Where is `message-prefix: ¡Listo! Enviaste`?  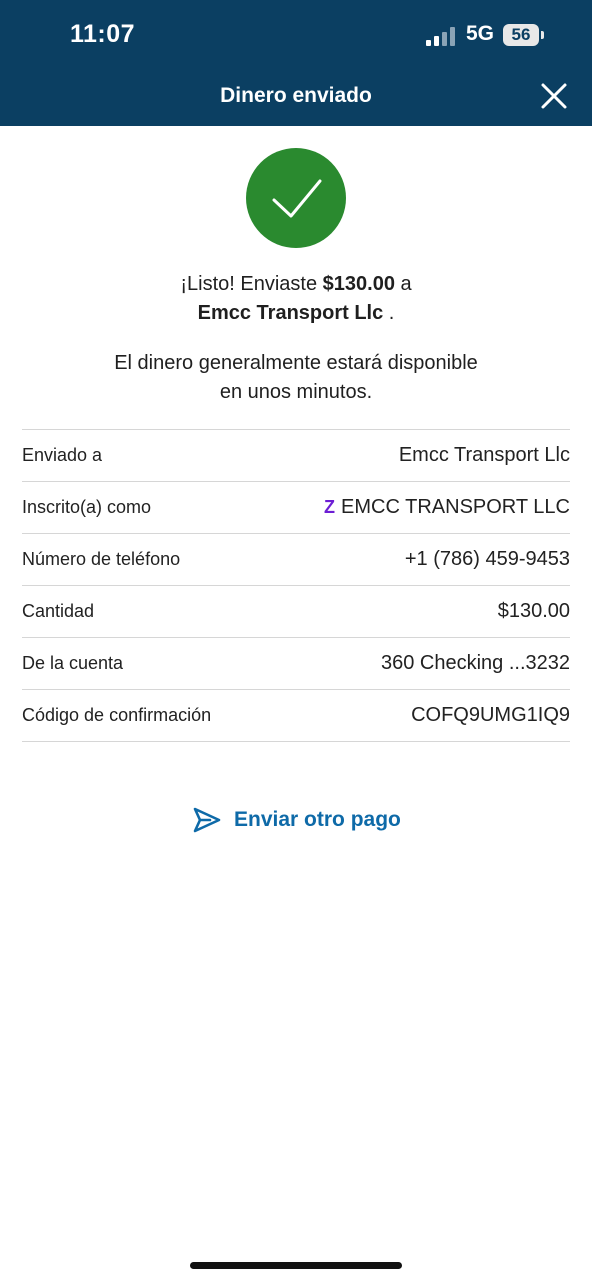 message-prefix: ¡Listo! Enviaste is located at coordinates (251, 284).